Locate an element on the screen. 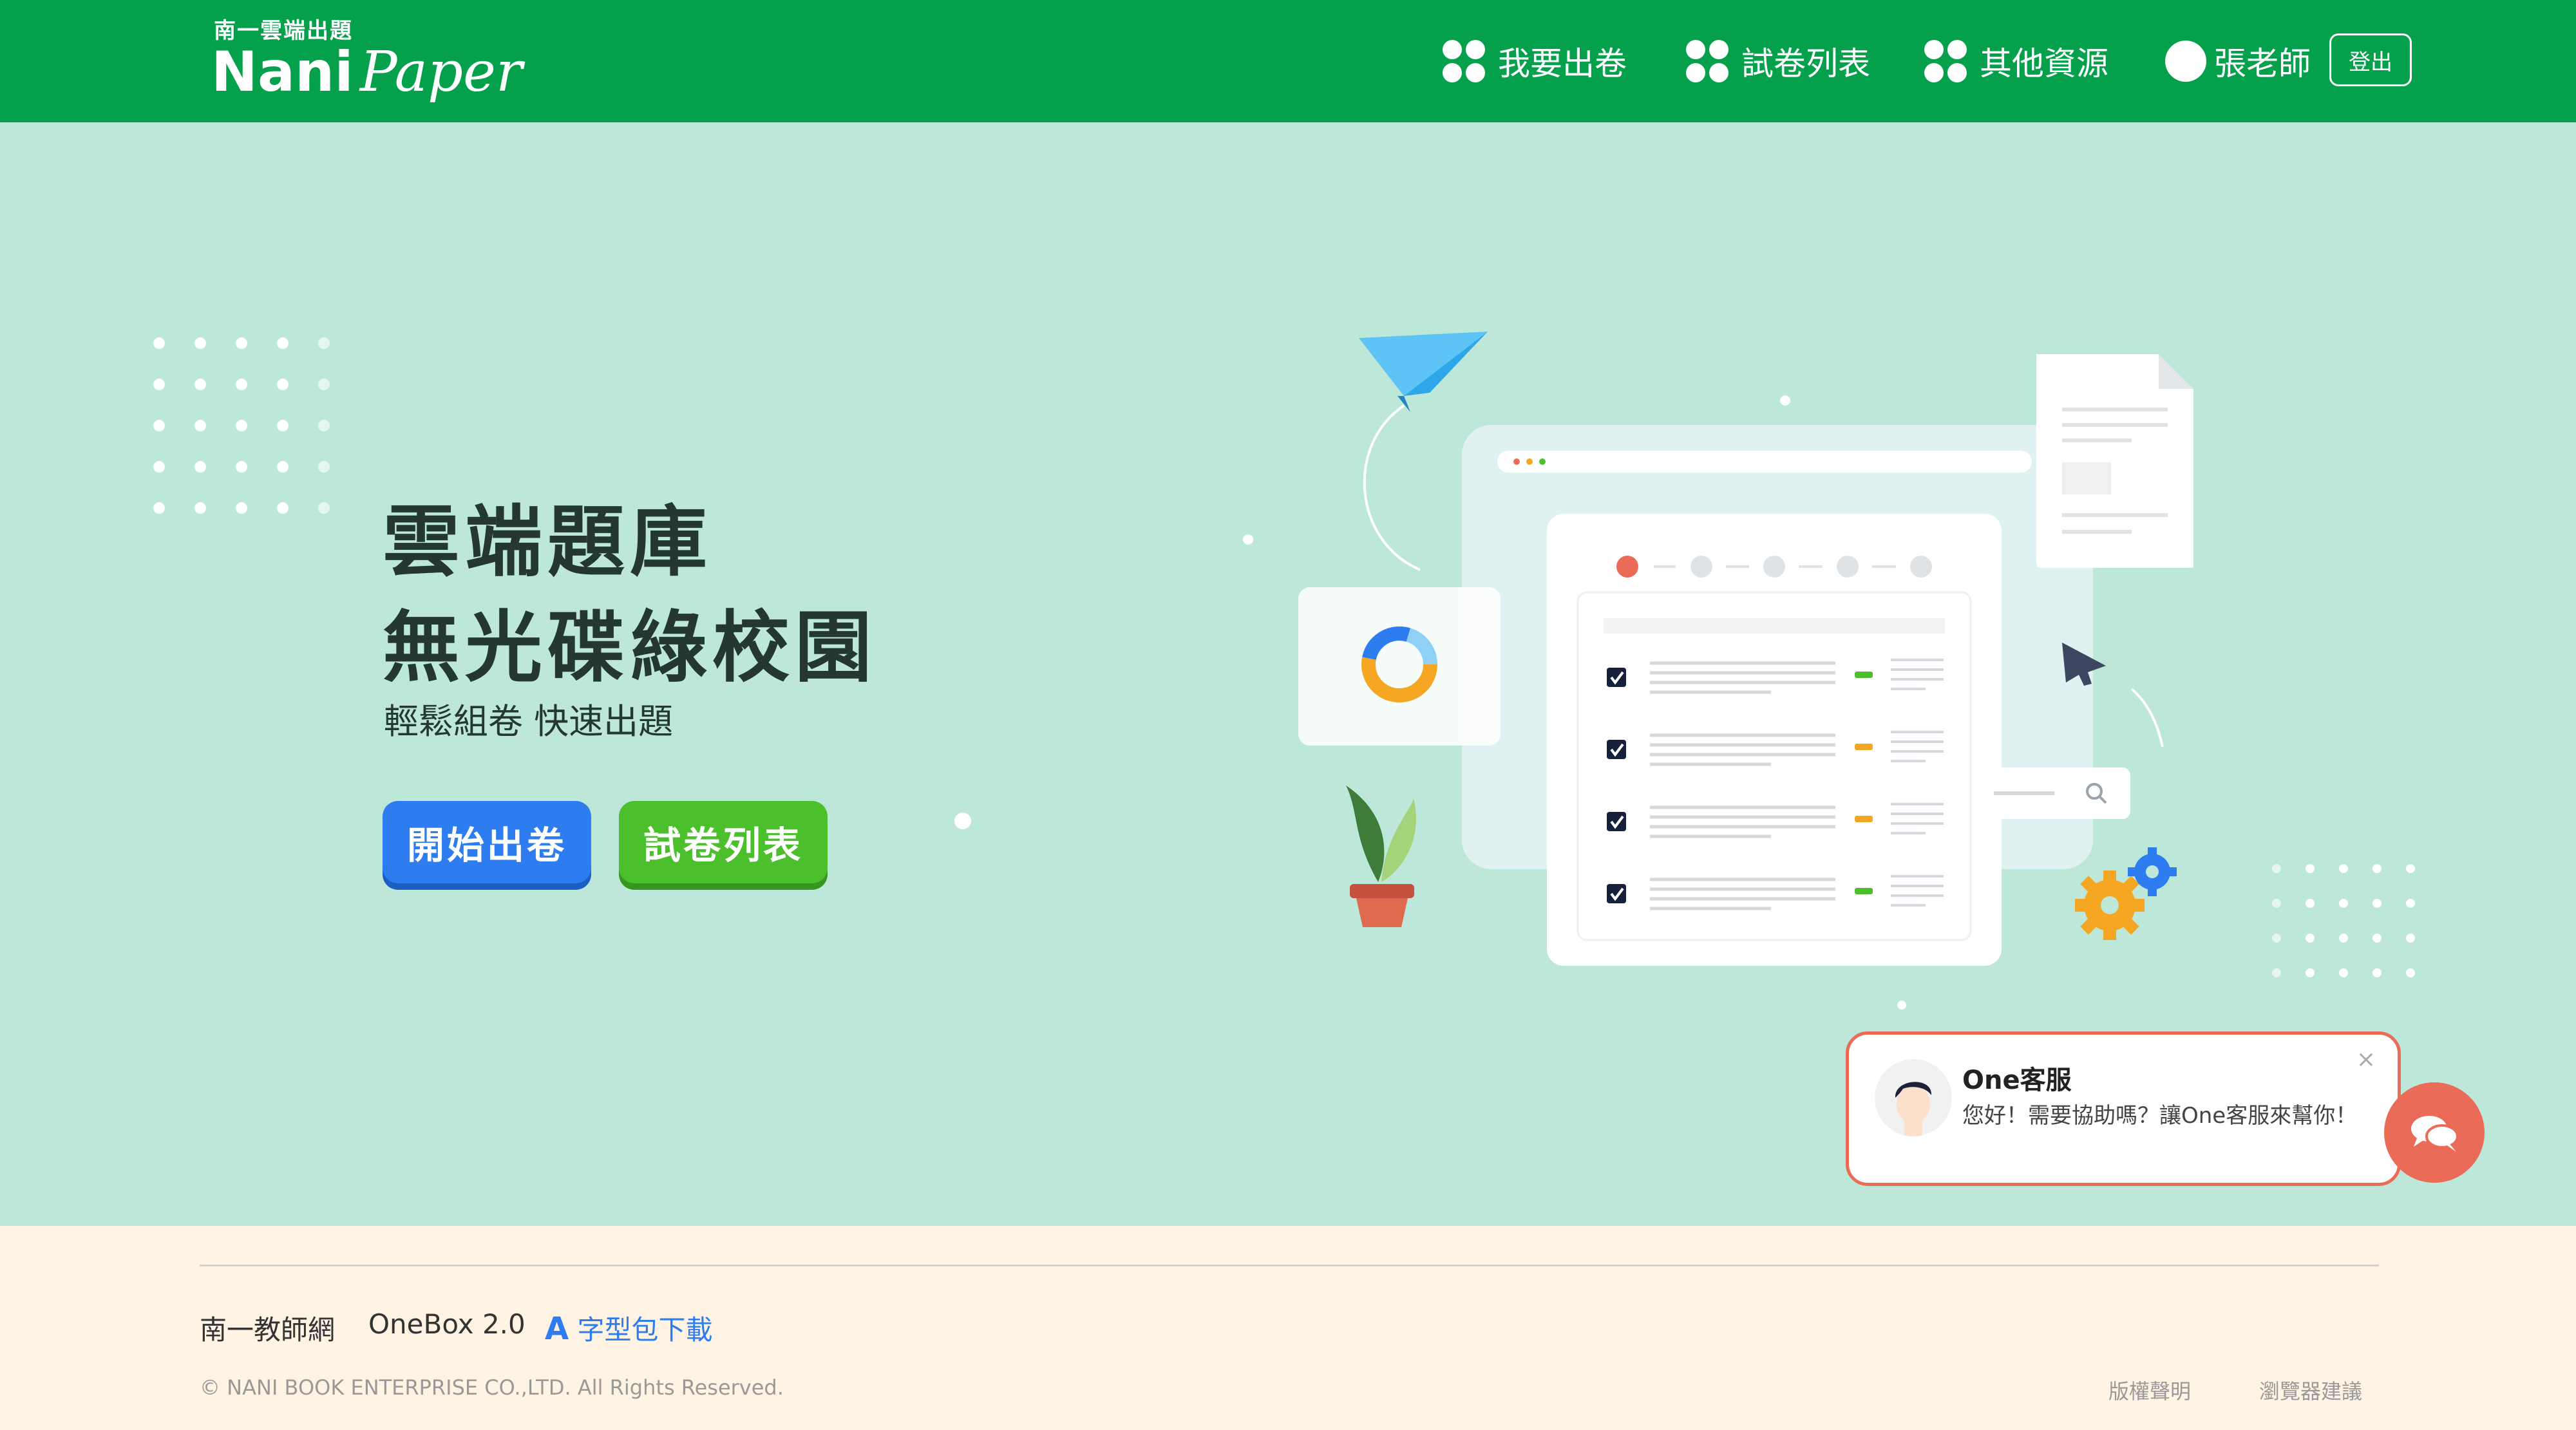 The image size is (2576, 1430). font-icon: A is located at coordinates (557, 1329).